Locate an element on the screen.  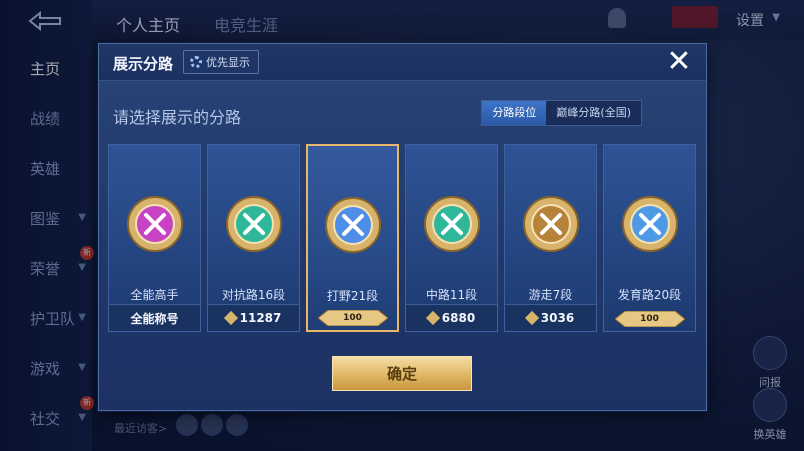
lane-card-stat: 11287 is located at coordinates (253, 317).